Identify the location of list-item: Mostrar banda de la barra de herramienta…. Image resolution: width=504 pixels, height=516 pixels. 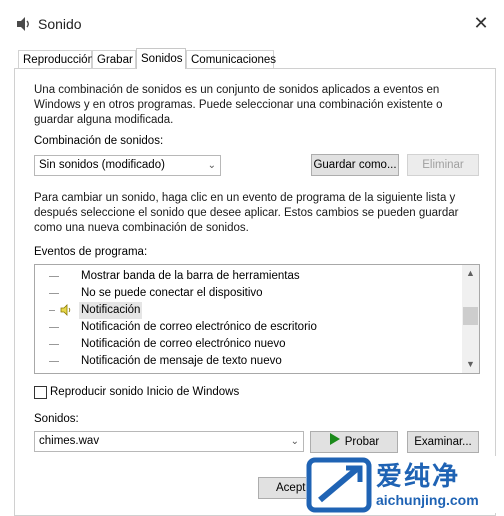
(249, 276).